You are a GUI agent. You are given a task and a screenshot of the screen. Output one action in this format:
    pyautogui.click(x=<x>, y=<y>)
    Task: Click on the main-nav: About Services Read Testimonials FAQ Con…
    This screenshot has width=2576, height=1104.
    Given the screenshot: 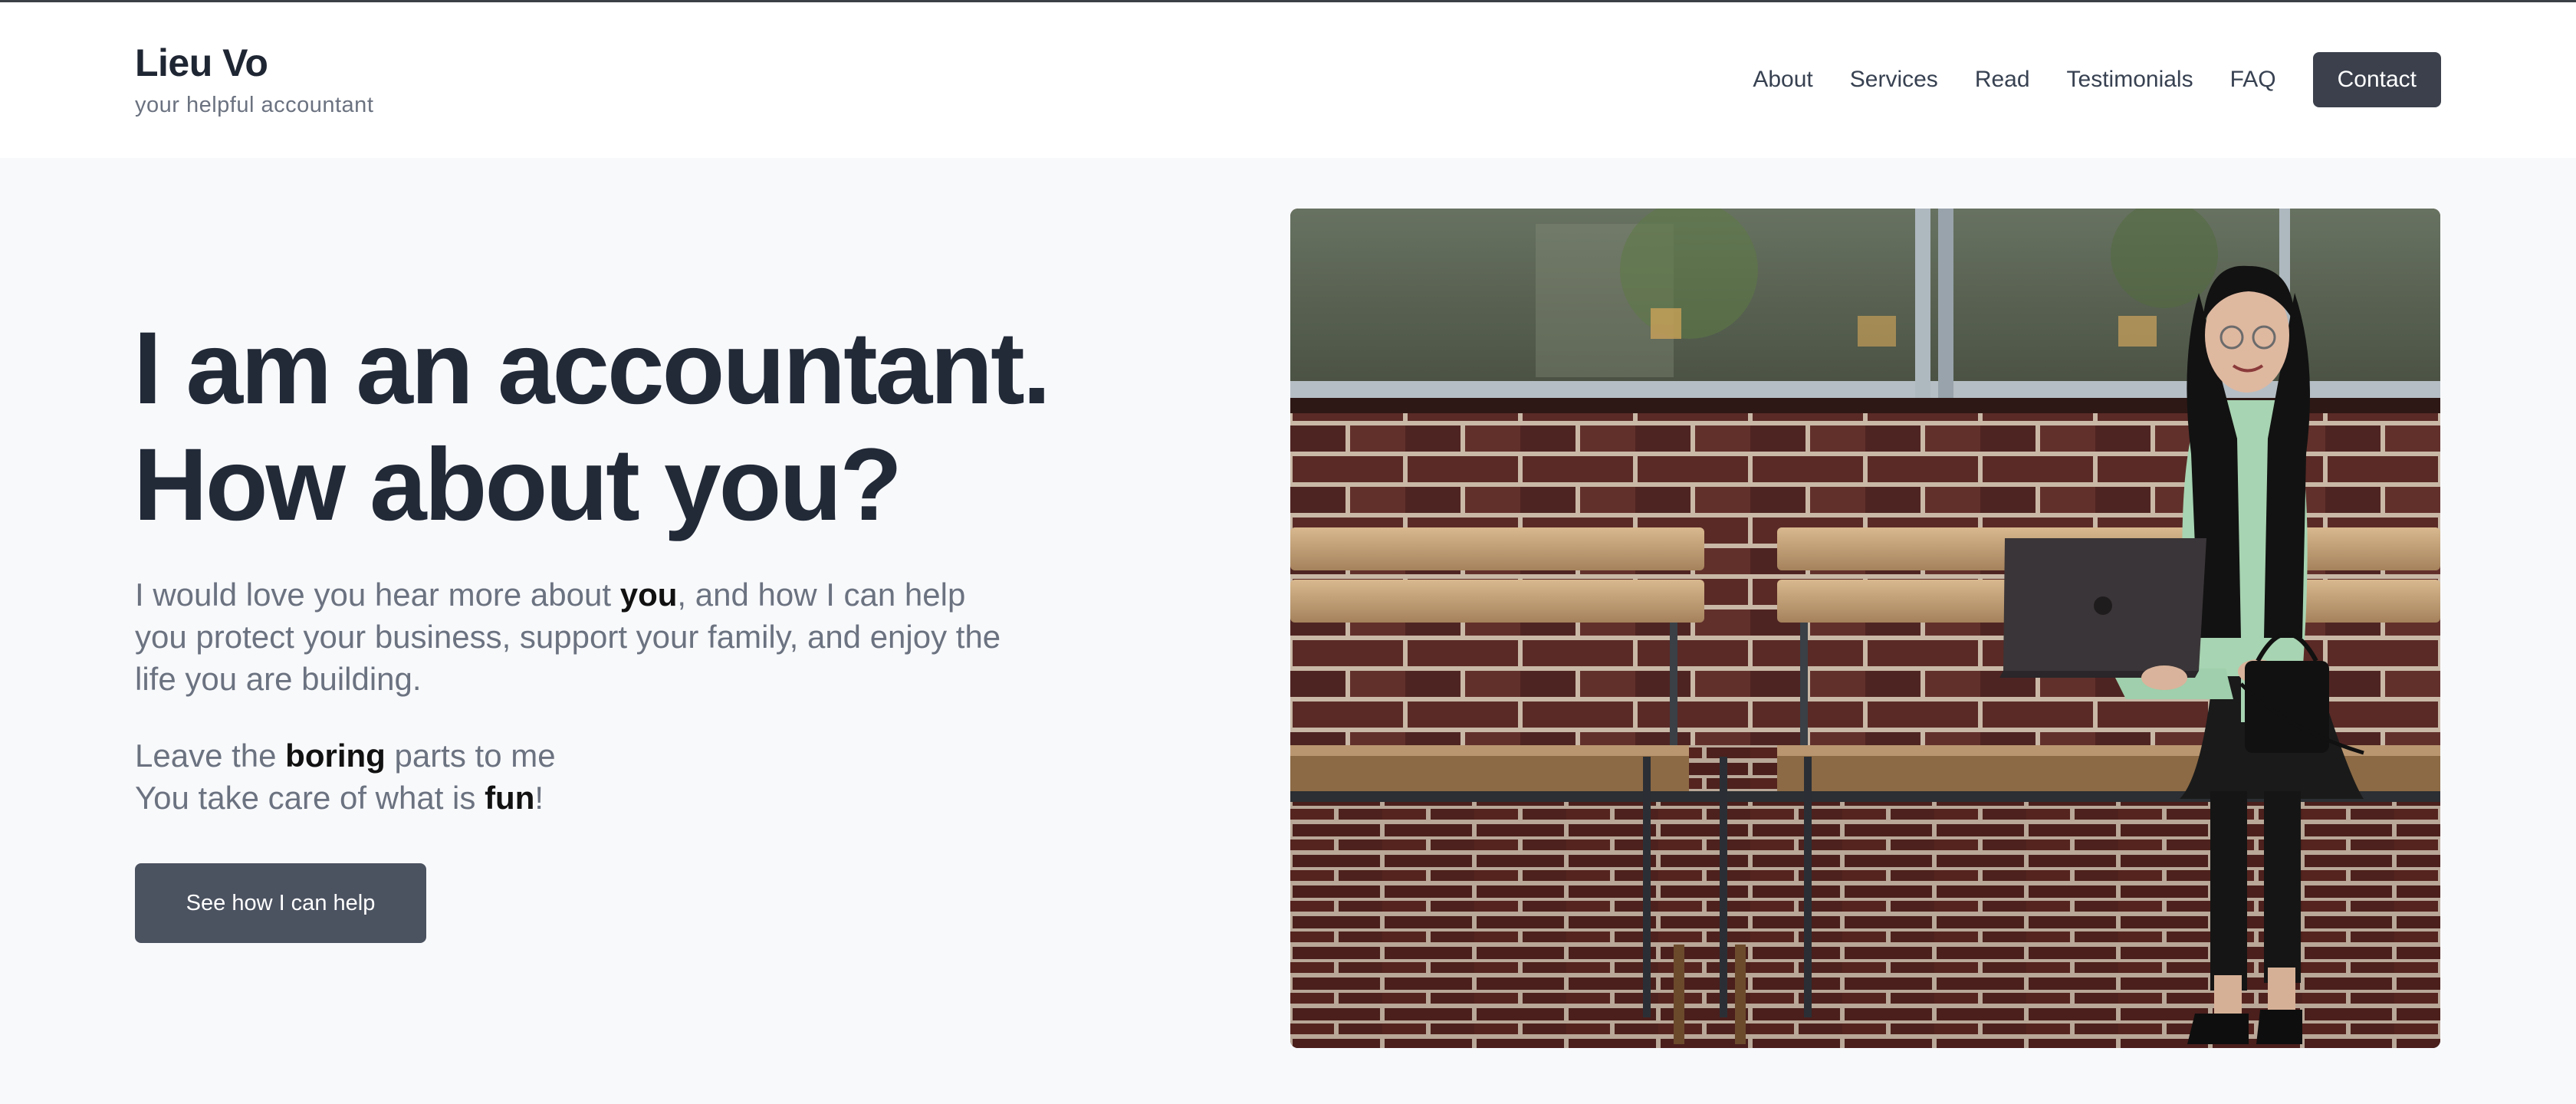 What is the action you would take?
    pyautogui.click(x=2097, y=80)
    